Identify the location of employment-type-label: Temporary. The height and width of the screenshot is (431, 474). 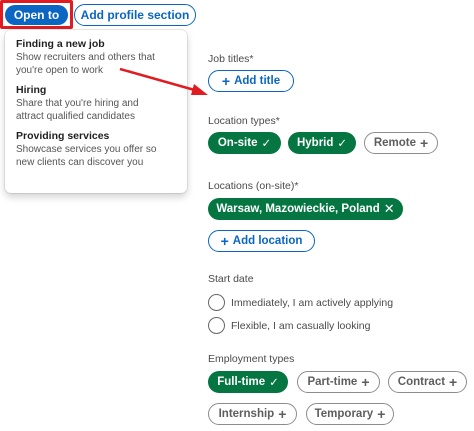
(344, 414).